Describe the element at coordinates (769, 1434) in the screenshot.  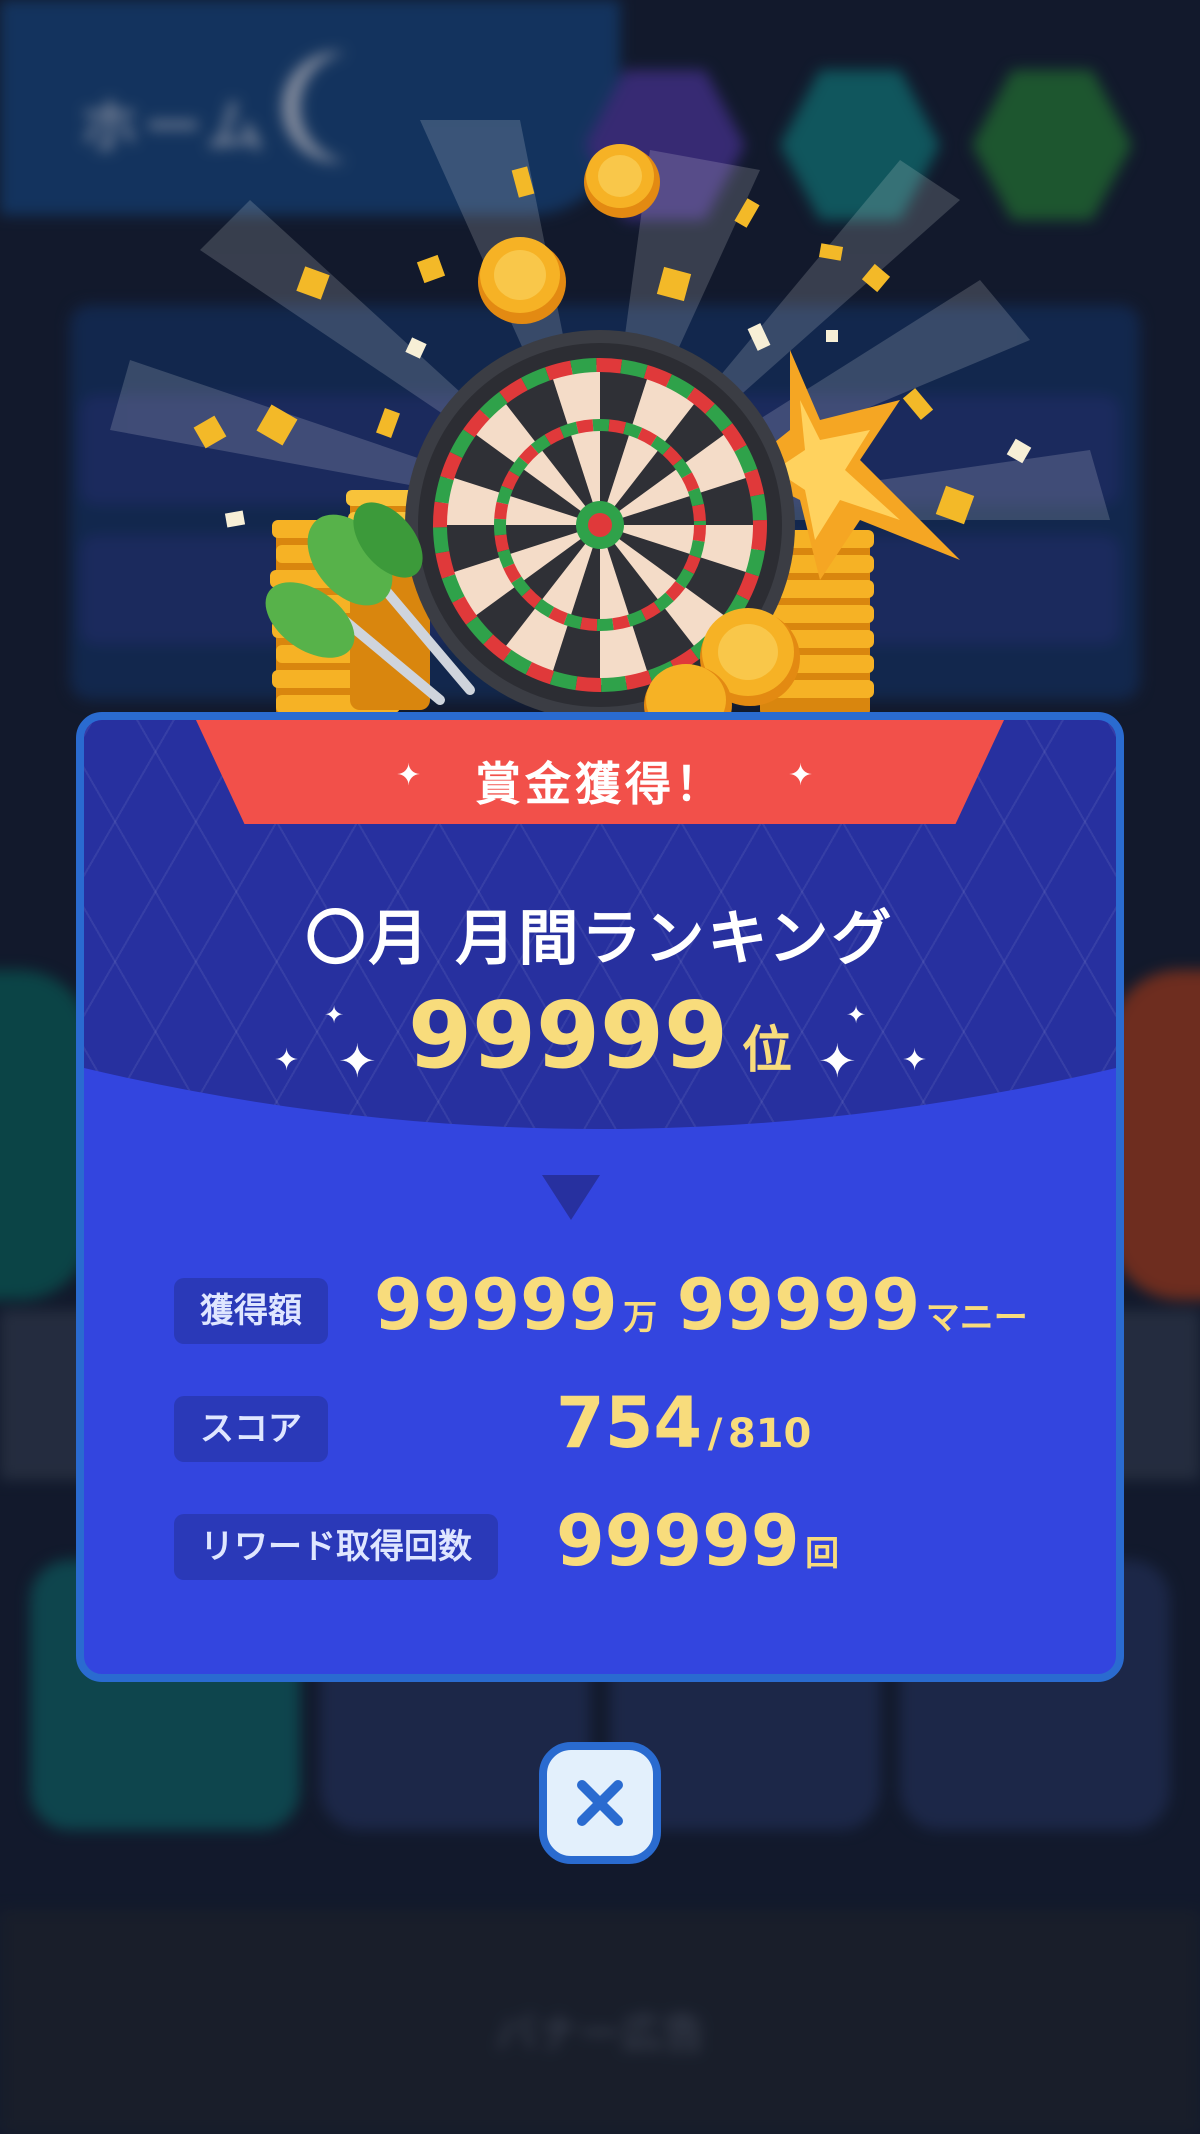
I see `score-total: 810` at that location.